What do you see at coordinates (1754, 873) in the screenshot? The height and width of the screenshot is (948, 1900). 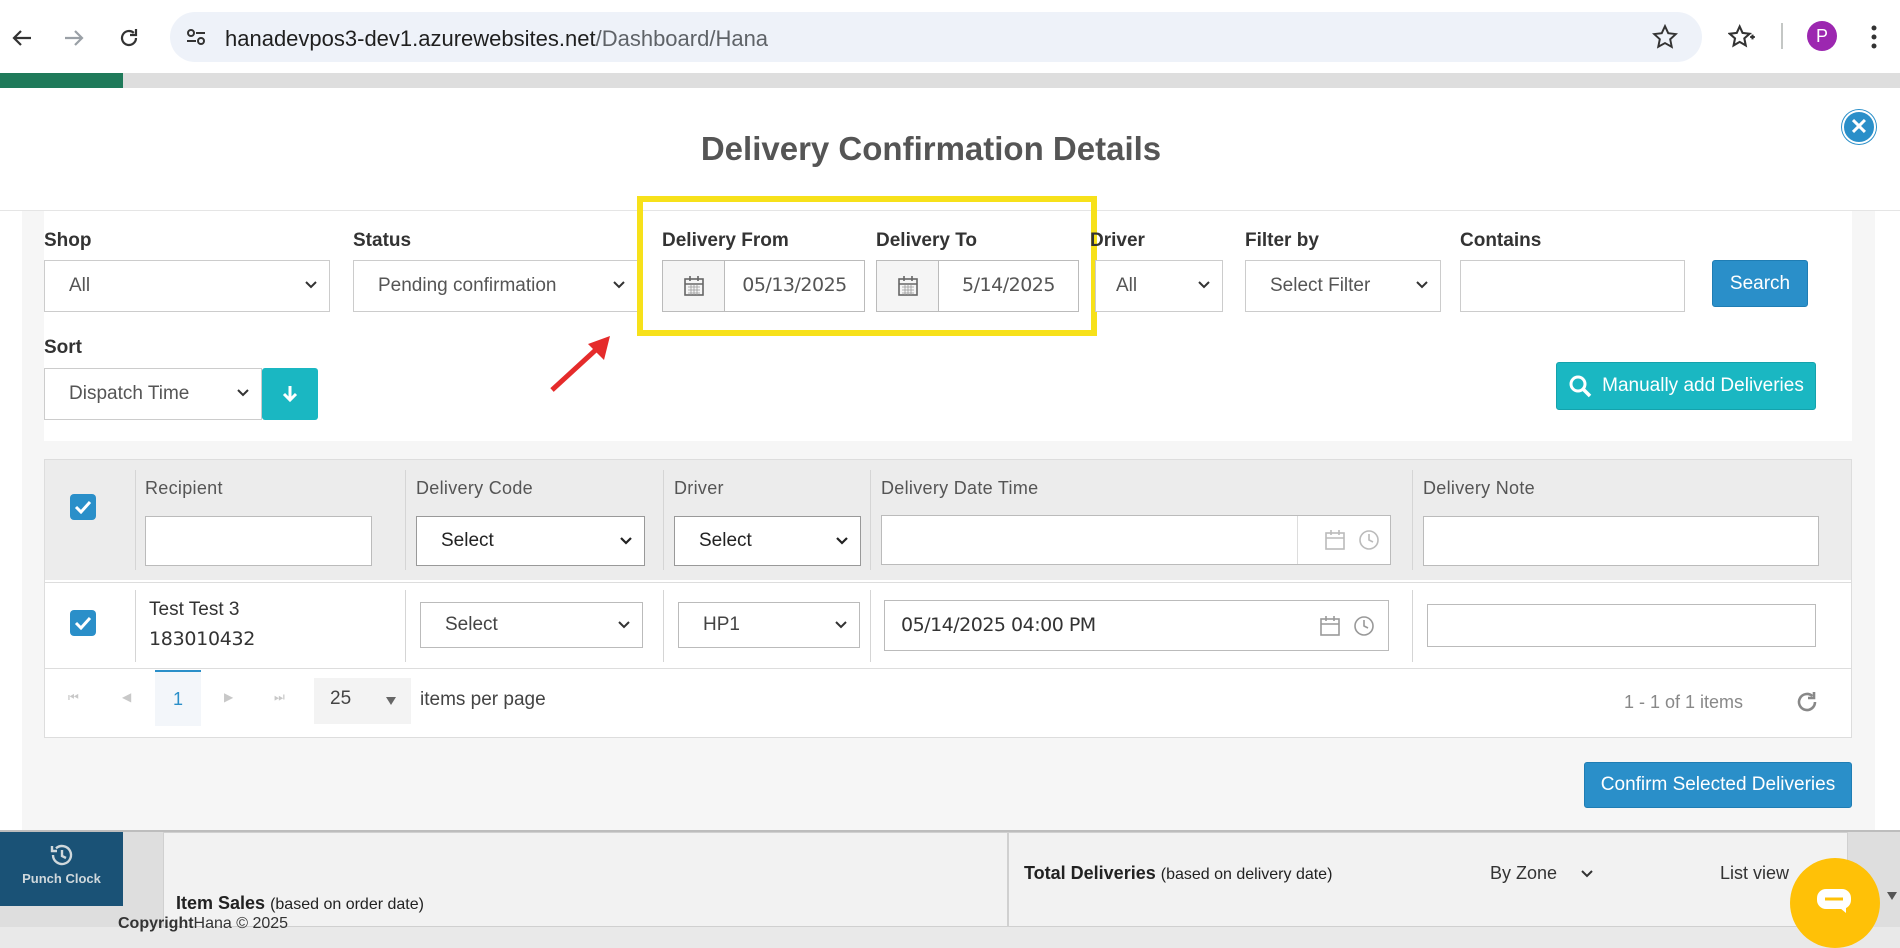 I see `list-view-toggle: List view` at bounding box center [1754, 873].